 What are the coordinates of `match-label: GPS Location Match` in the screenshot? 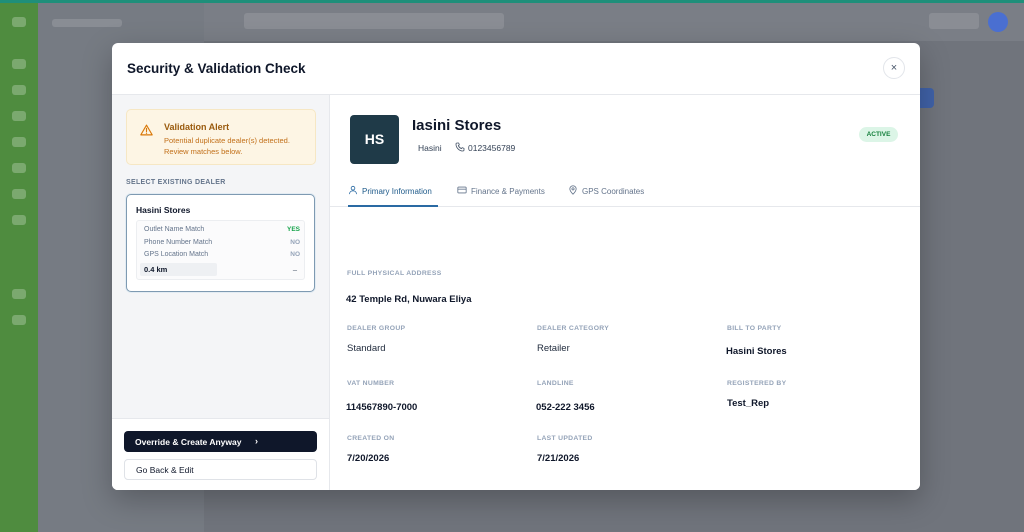 It's located at (176, 254).